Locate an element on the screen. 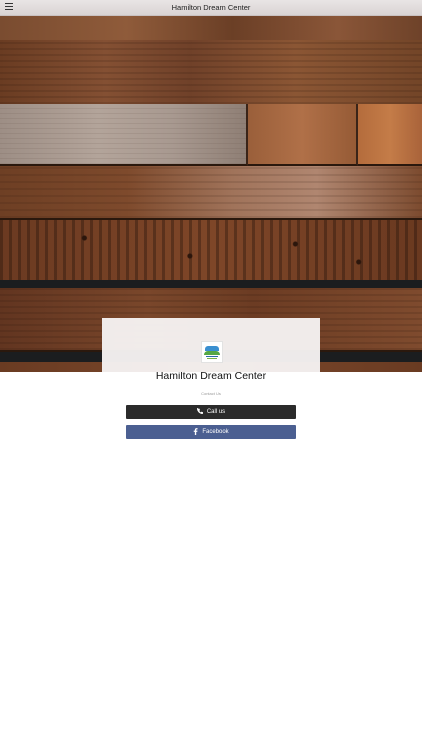 This screenshot has height=750, width=422. organization-logo is located at coordinates (212, 352).